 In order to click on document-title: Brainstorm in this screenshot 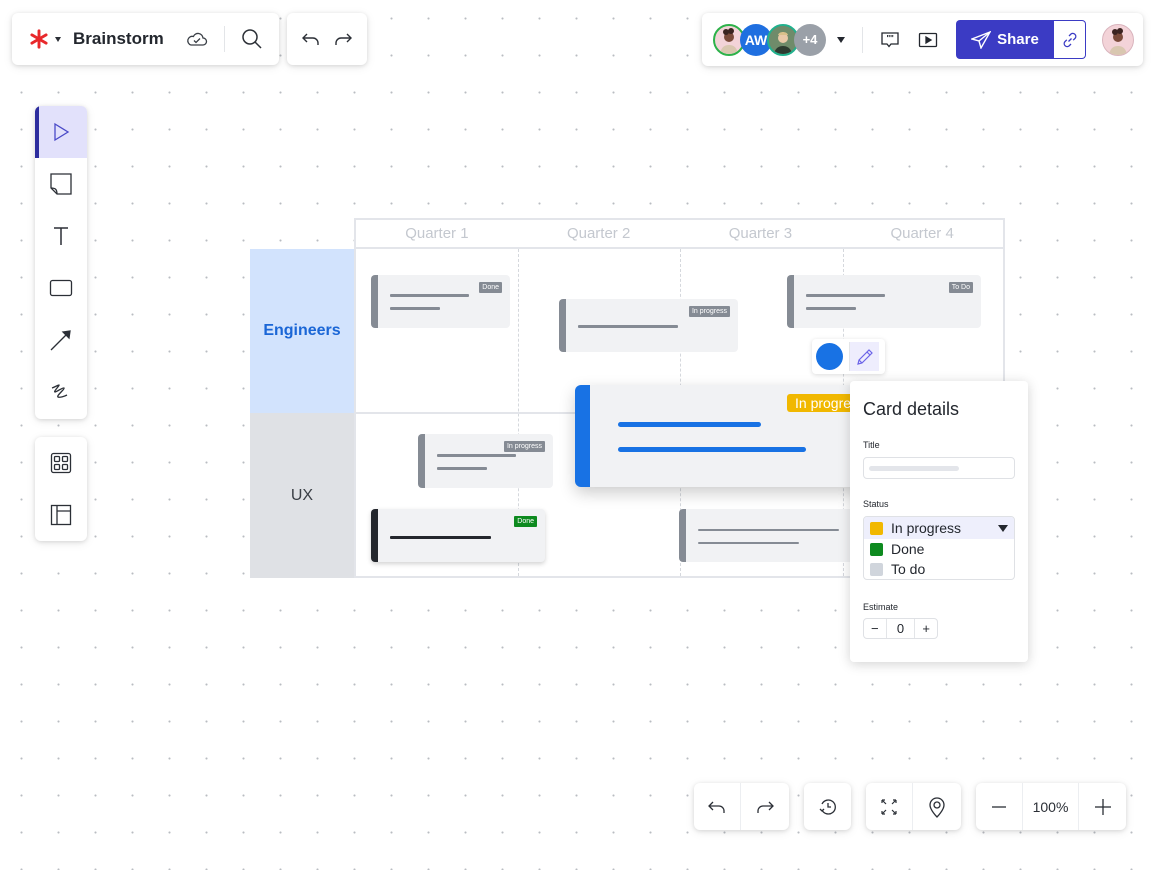, I will do `click(118, 39)`.